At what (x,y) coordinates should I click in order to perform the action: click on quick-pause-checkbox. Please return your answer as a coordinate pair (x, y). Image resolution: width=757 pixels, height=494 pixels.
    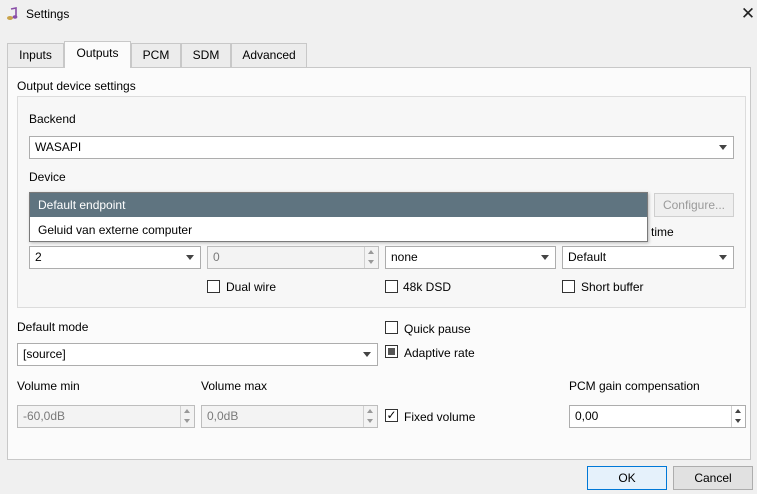
    Looking at the image, I should click on (391, 327).